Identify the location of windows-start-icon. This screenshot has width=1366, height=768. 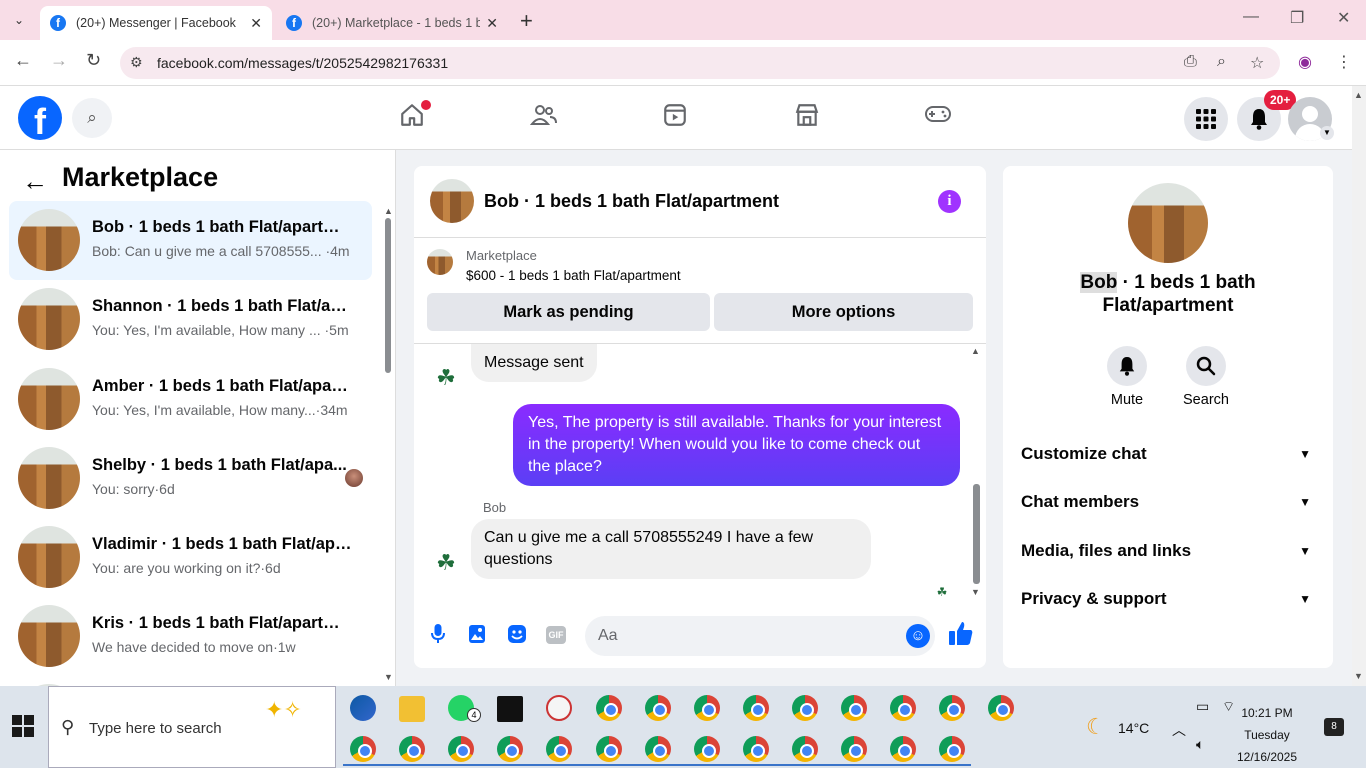
(23, 726).